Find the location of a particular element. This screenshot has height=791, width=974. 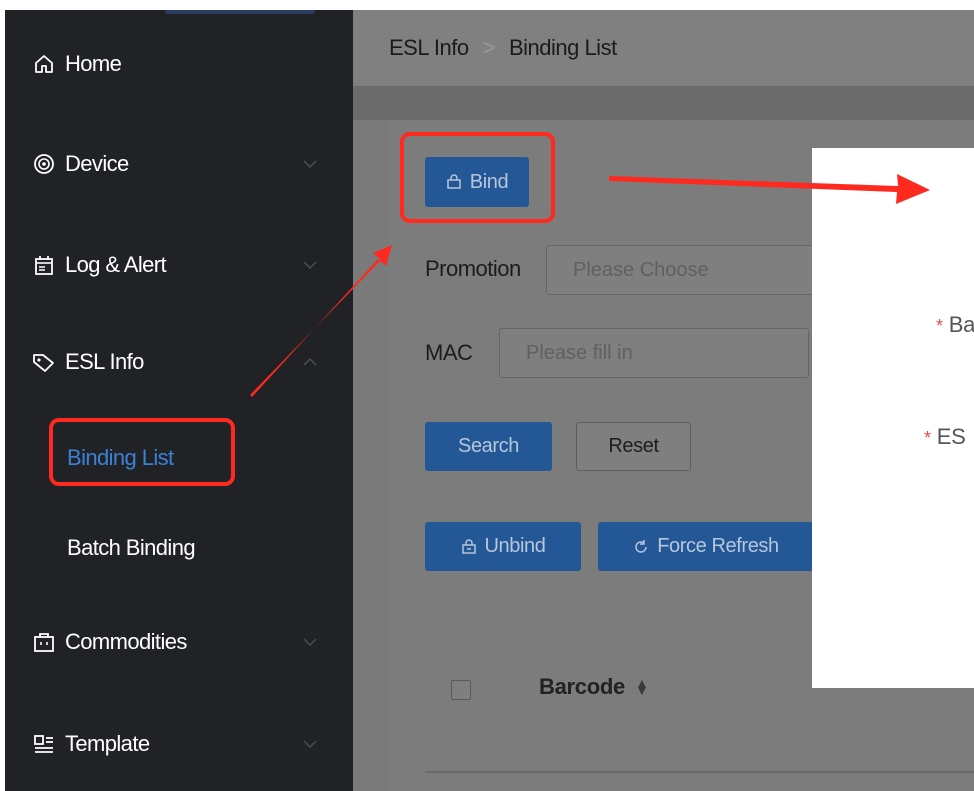

dialog-field-barcode-label: * Ba is located at coordinates (955, 324).